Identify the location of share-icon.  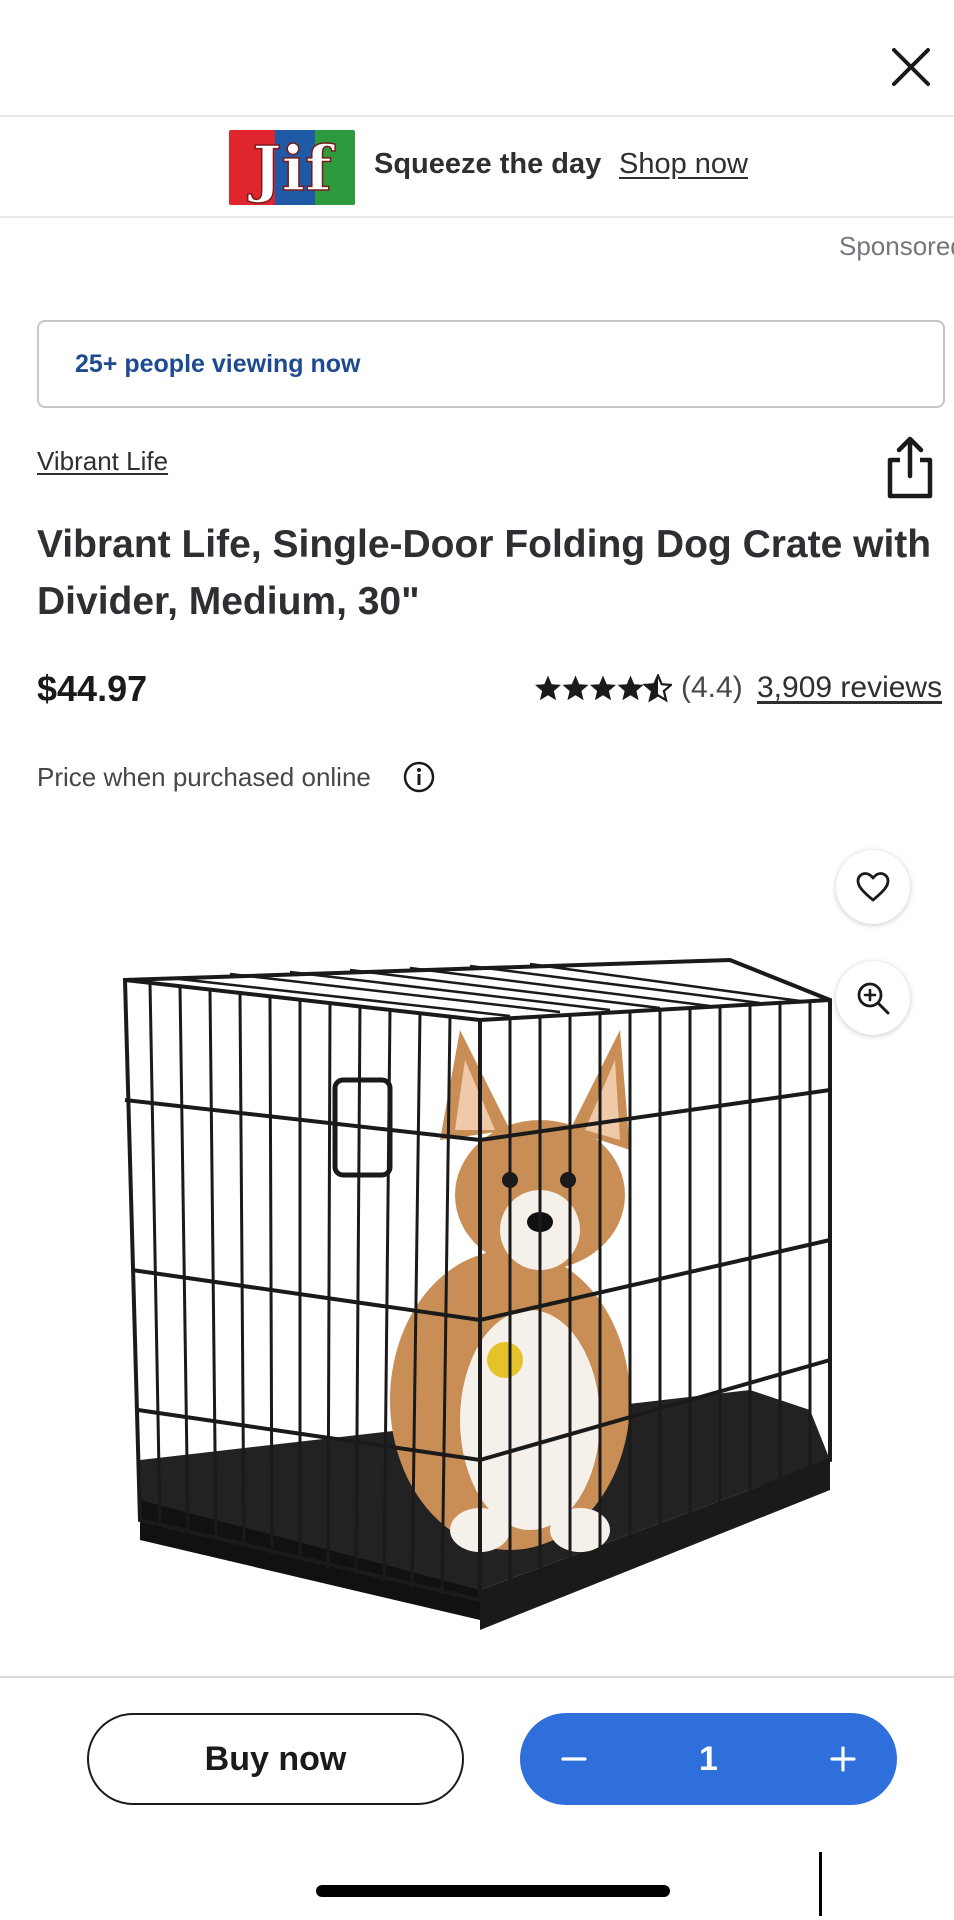
(910, 467).